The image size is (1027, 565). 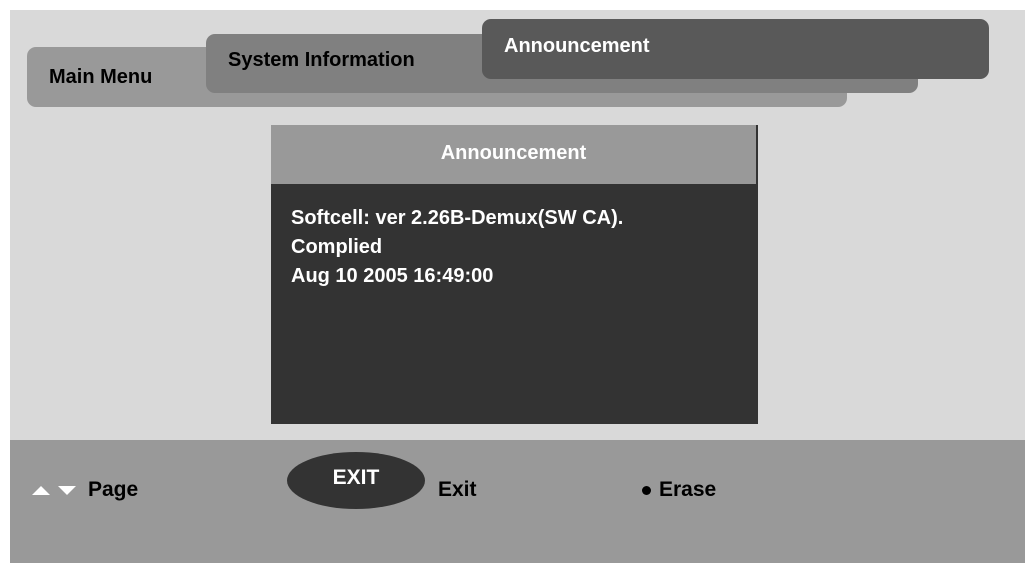 I want to click on tab-announcement-label: Announcement, so click(x=577, y=46).